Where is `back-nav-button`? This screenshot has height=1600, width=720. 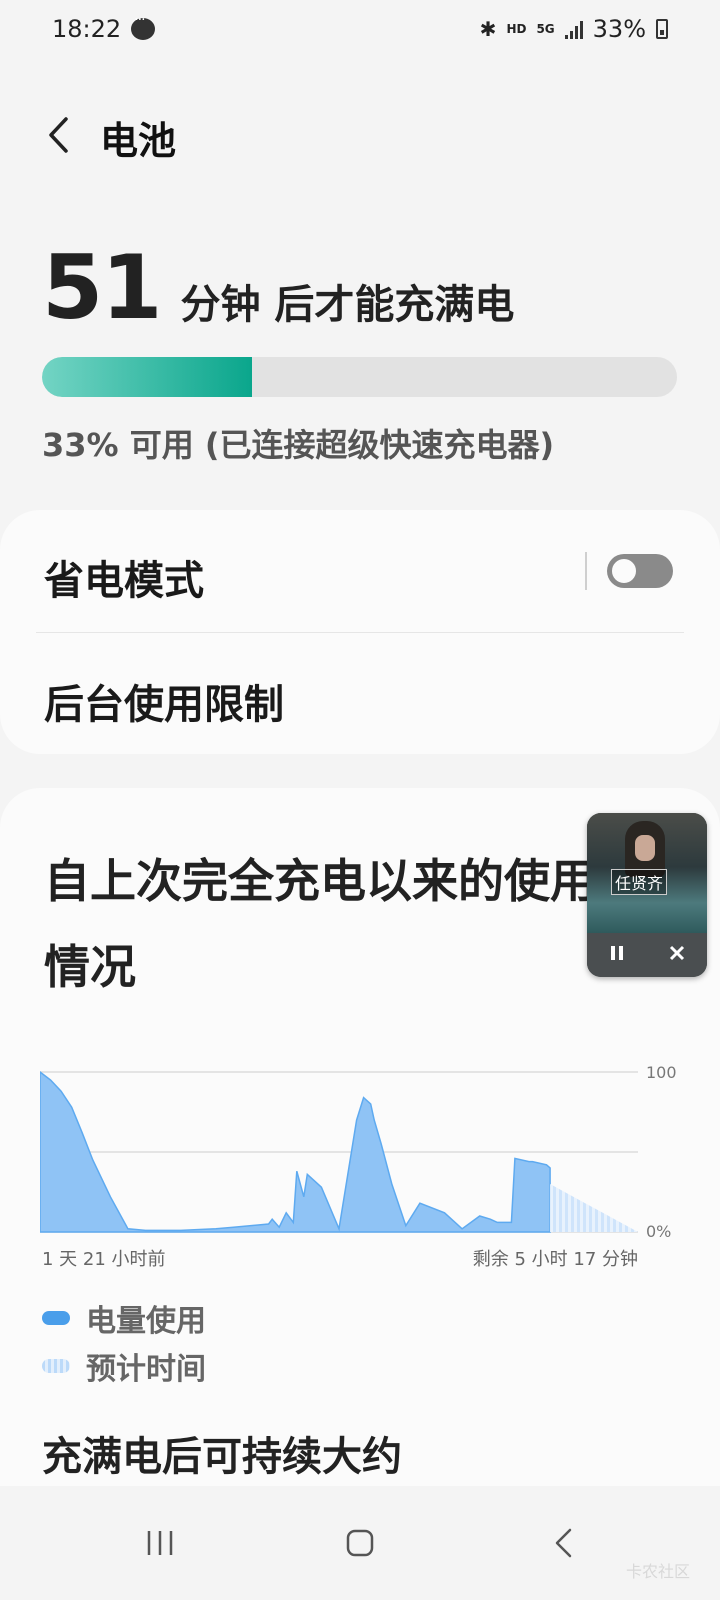
back-nav-button is located at coordinates (563, 1543).